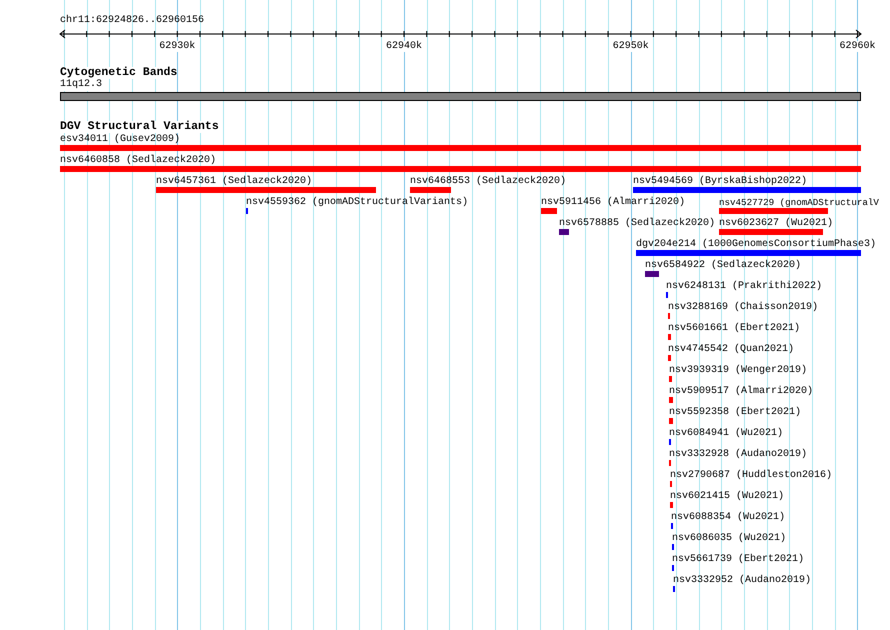 The width and height of the screenshot is (890, 630). Describe the element at coordinates (776, 224) in the screenshot. I see `variant-label: nsv6023627 (Wu2021)` at that location.